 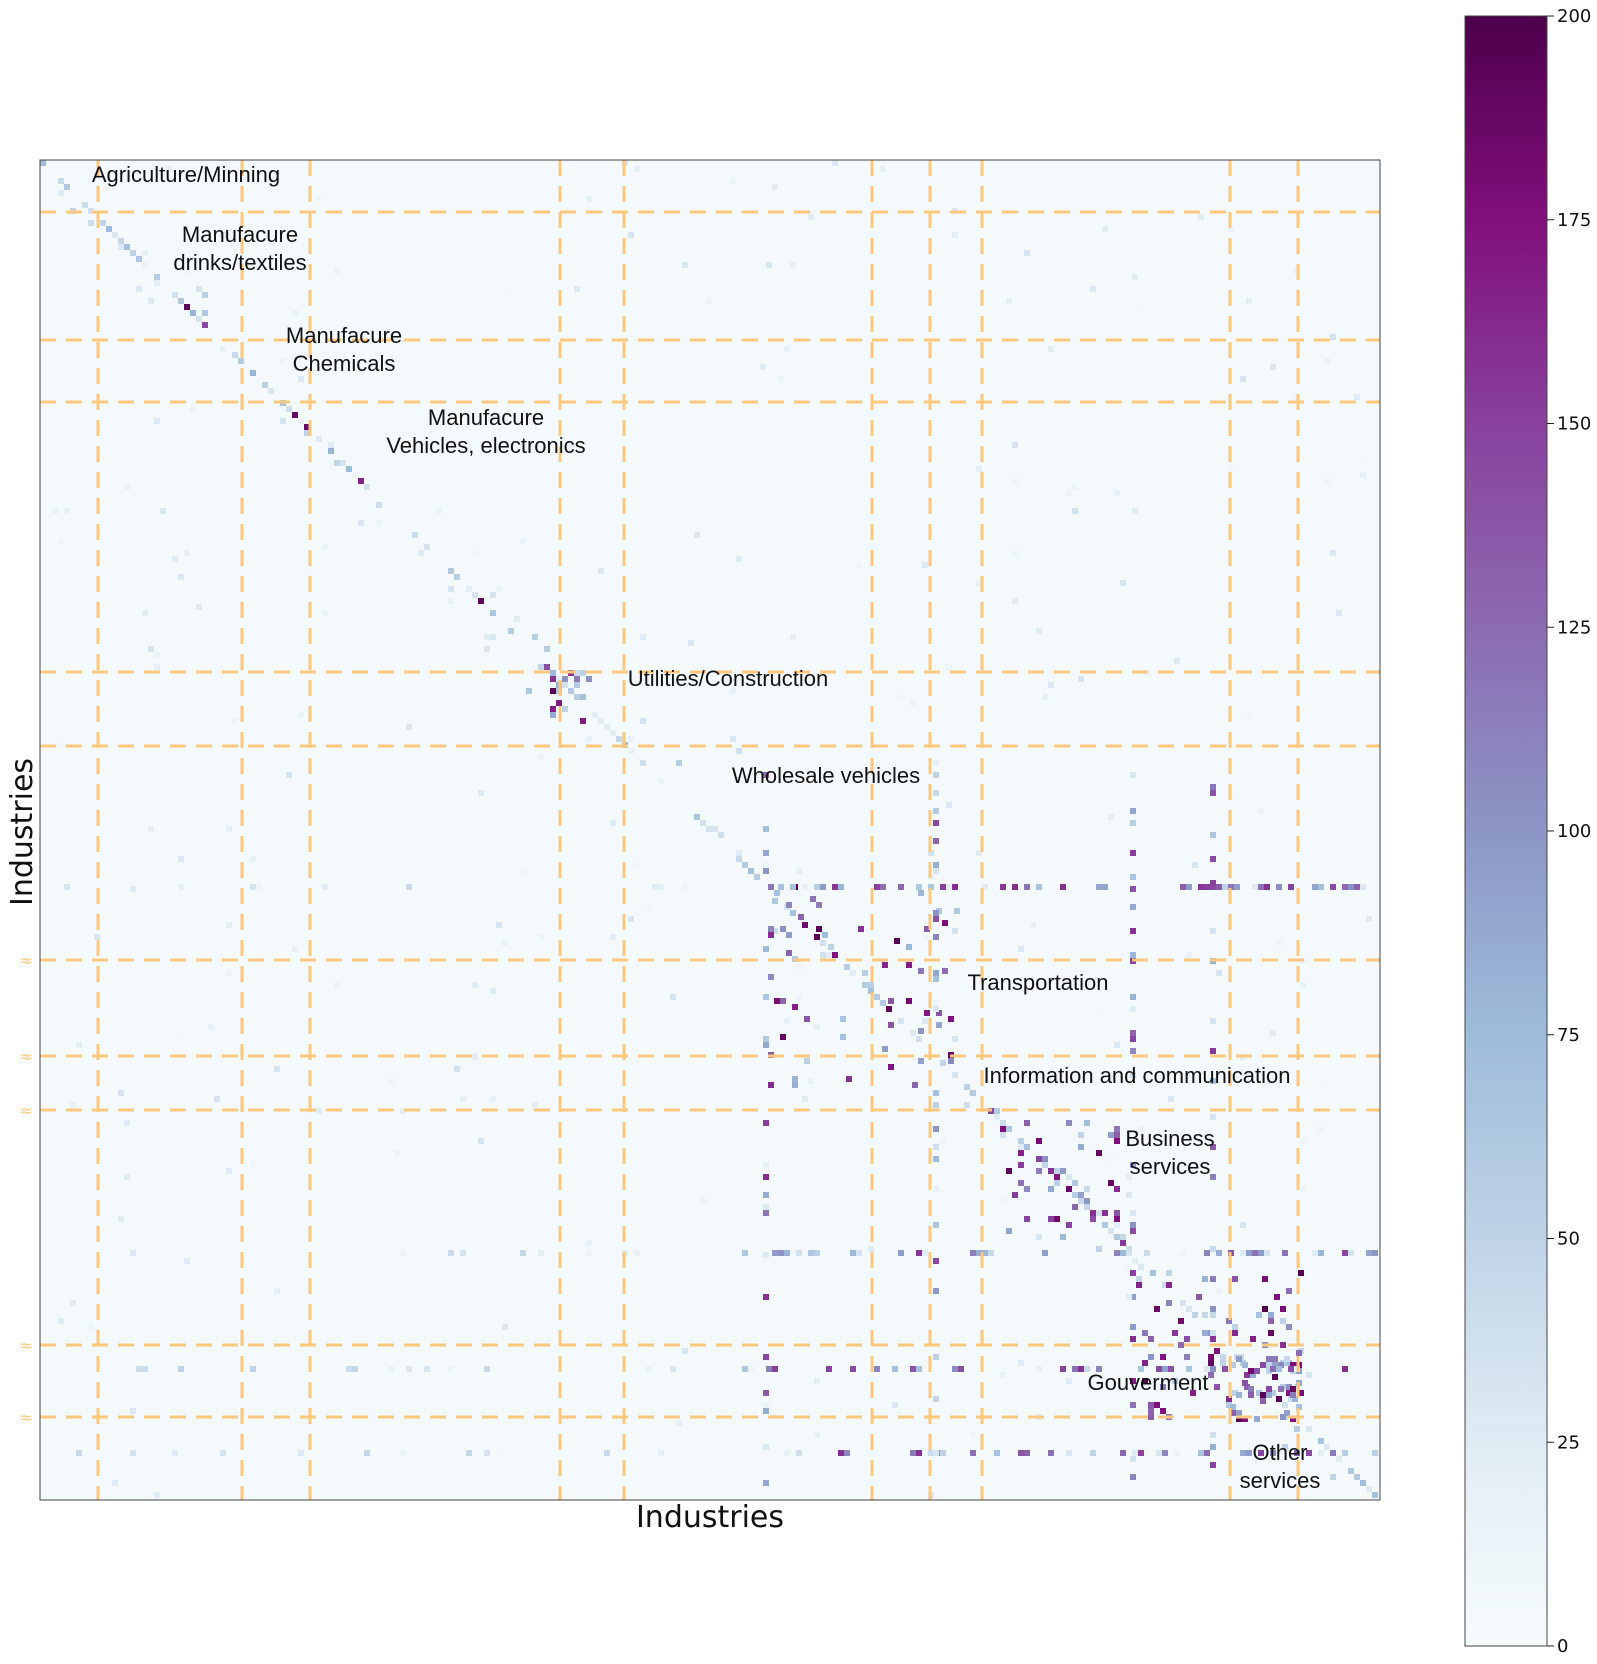 What do you see at coordinates (22, 832) in the screenshot?
I see `y-axis-label: Industries` at bounding box center [22, 832].